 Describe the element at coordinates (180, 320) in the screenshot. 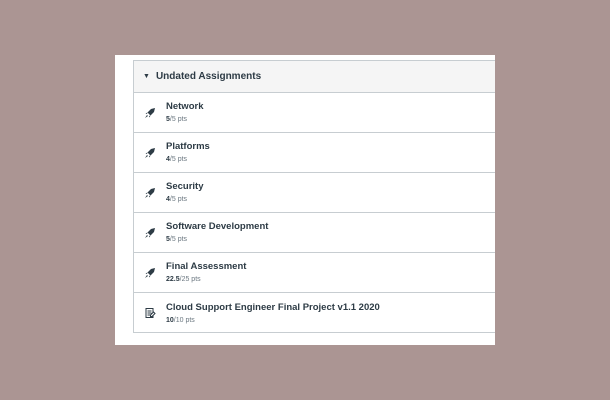

I see `assignment-points: 10/10 pts` at that location.